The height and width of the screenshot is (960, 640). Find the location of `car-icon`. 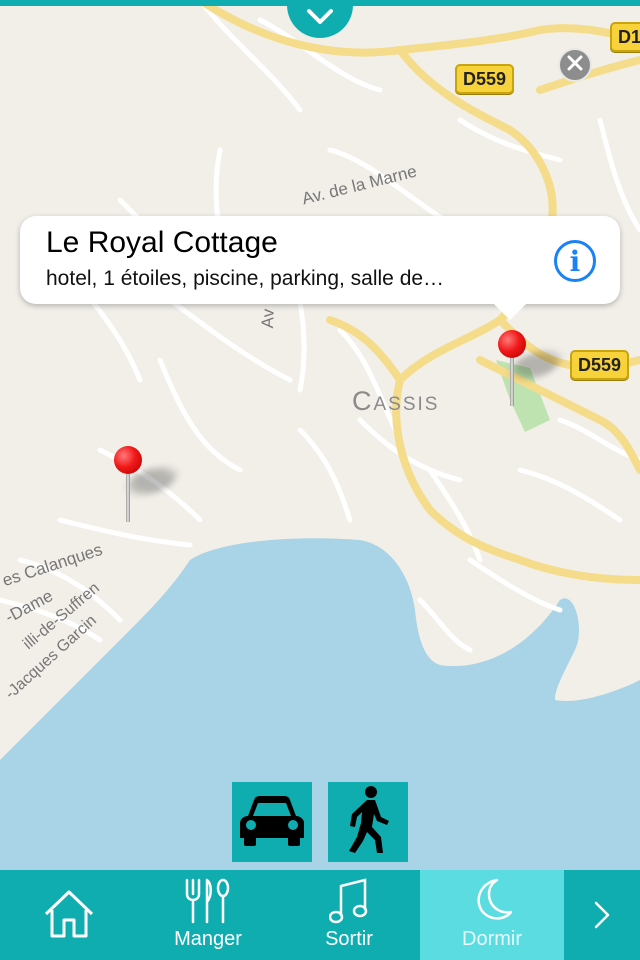

car-icon is located at coordinates (272, 822).